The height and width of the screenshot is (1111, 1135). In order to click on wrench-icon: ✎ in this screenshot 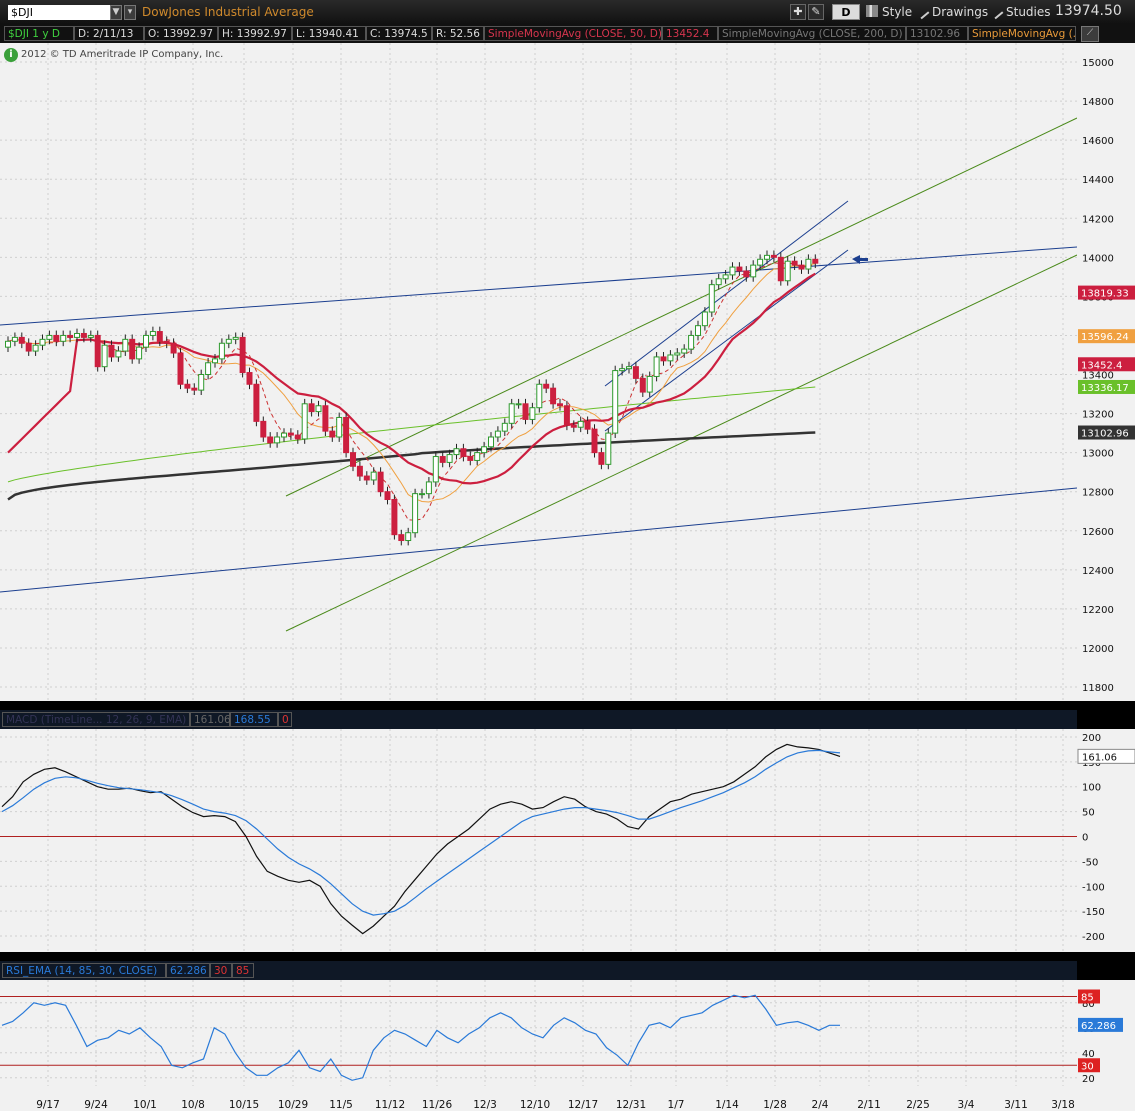, I will do `click(816, 12)`.